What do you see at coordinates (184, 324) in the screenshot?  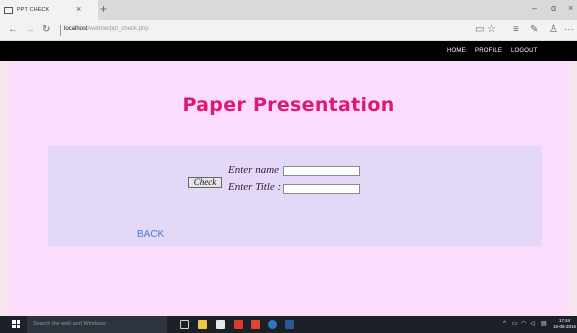 I see `task-view-icon` at bounding box center [184, 324].